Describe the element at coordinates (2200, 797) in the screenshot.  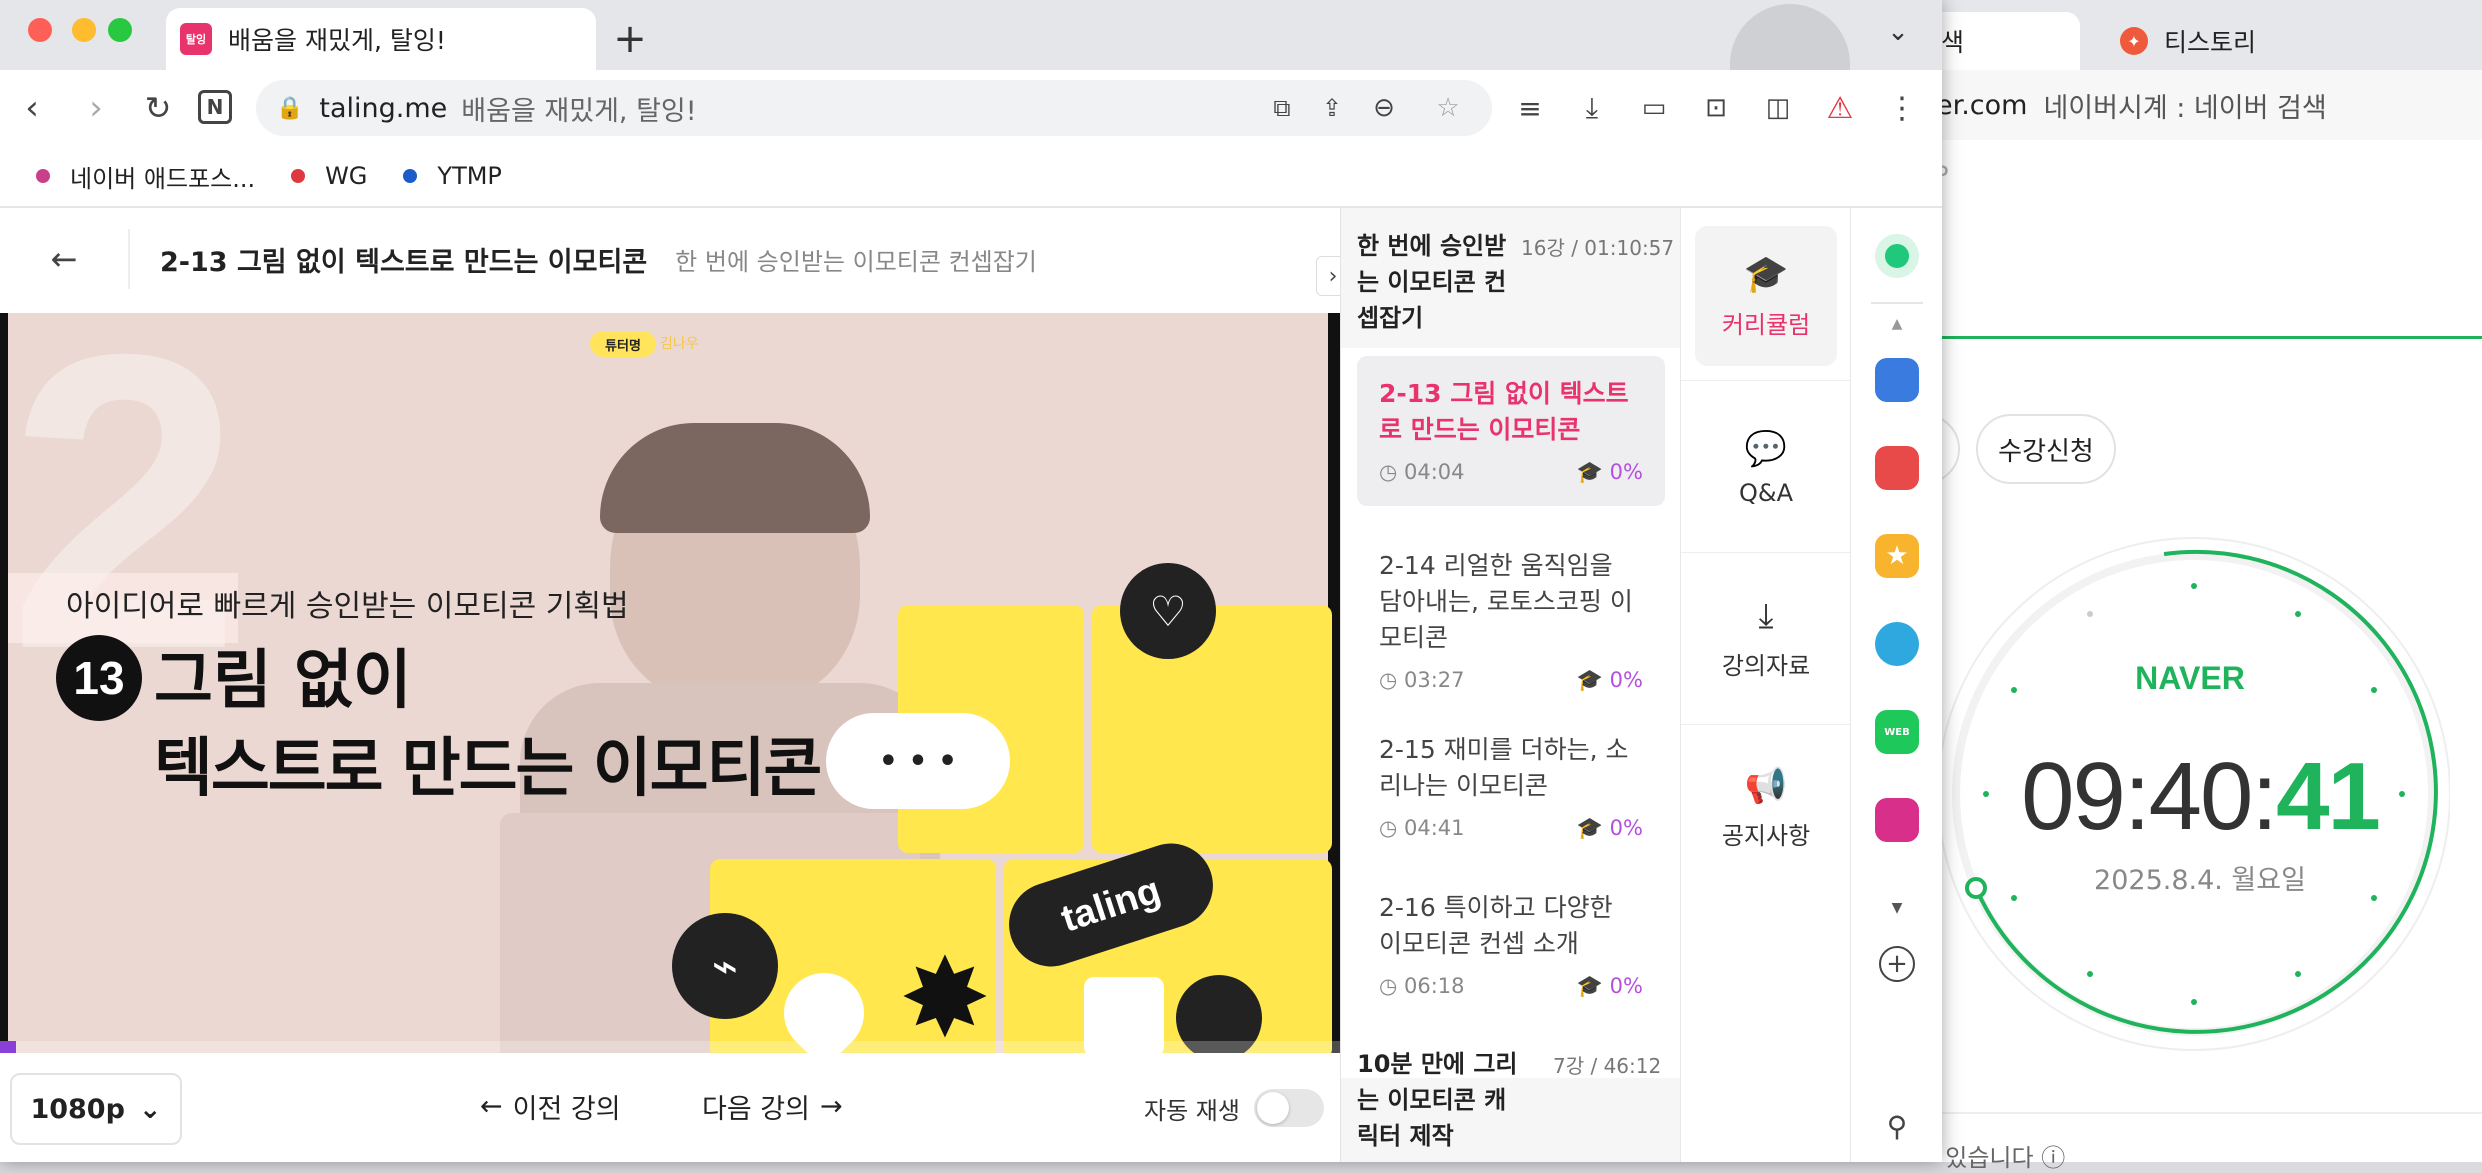
I see `clock-time: 09:40:41` at that location.